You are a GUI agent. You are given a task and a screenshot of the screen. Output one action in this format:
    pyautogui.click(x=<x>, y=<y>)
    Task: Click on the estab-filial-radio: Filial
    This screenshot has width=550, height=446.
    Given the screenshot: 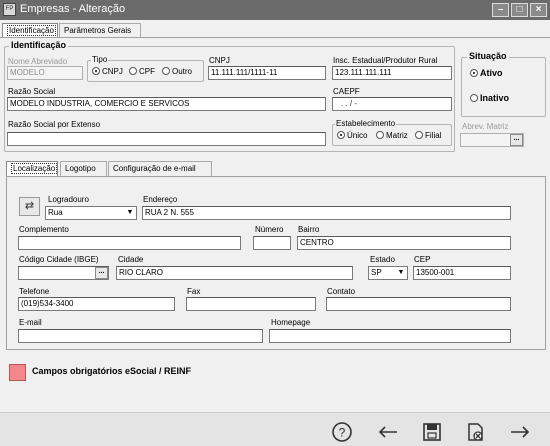 What is the action you would take?
    pyautogui.click(x=428, y=136)
    